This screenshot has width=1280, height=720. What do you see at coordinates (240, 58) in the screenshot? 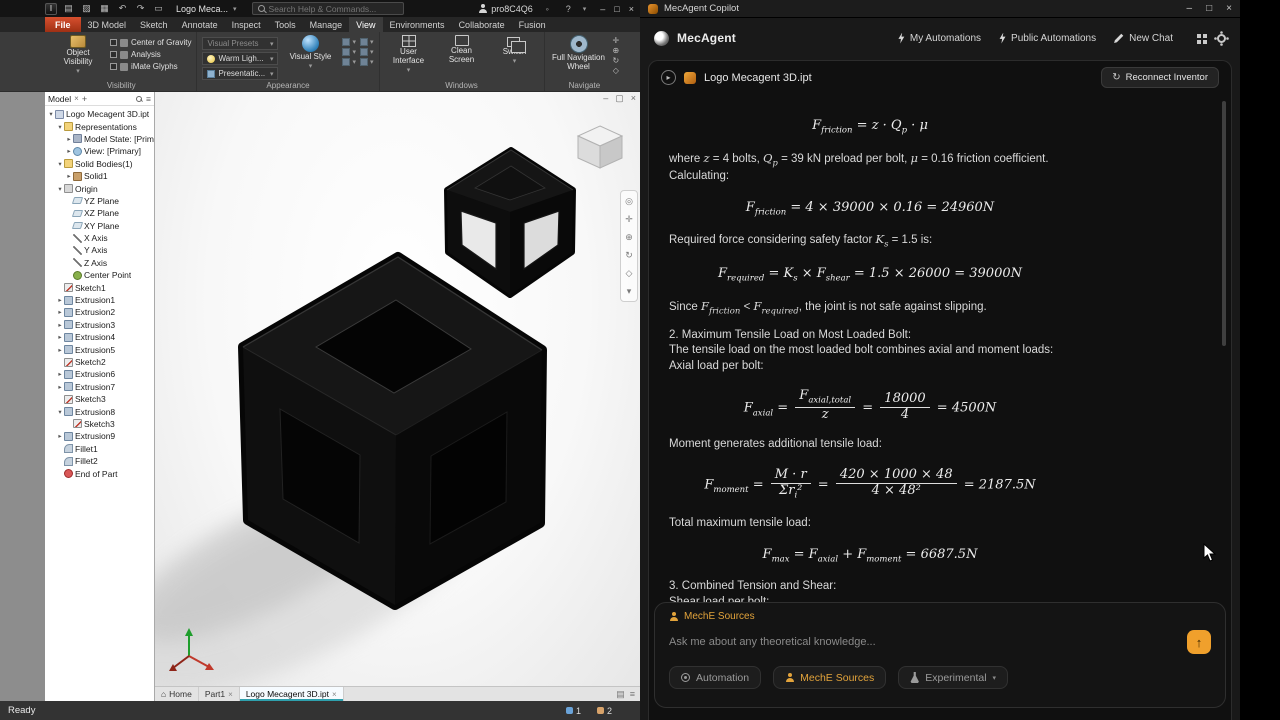
I see `dropdown-warm-ligh: Warm Ligh... ▾` at bounding box center [240, 58].